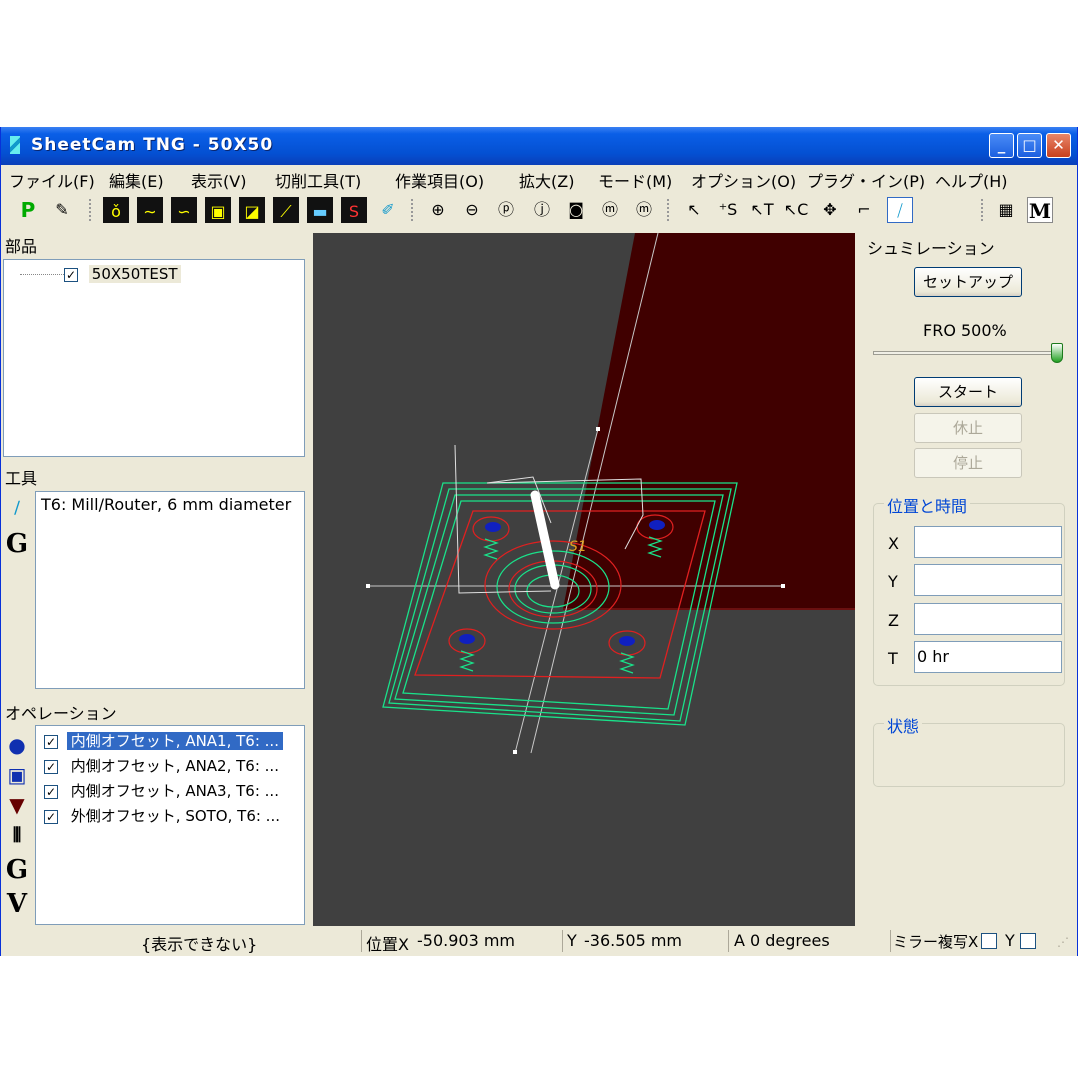 The image size is (1080, 1080). Describe the element at coordinates (1001, 145) in the screenshot. I see `minimize-button: _` at that location.